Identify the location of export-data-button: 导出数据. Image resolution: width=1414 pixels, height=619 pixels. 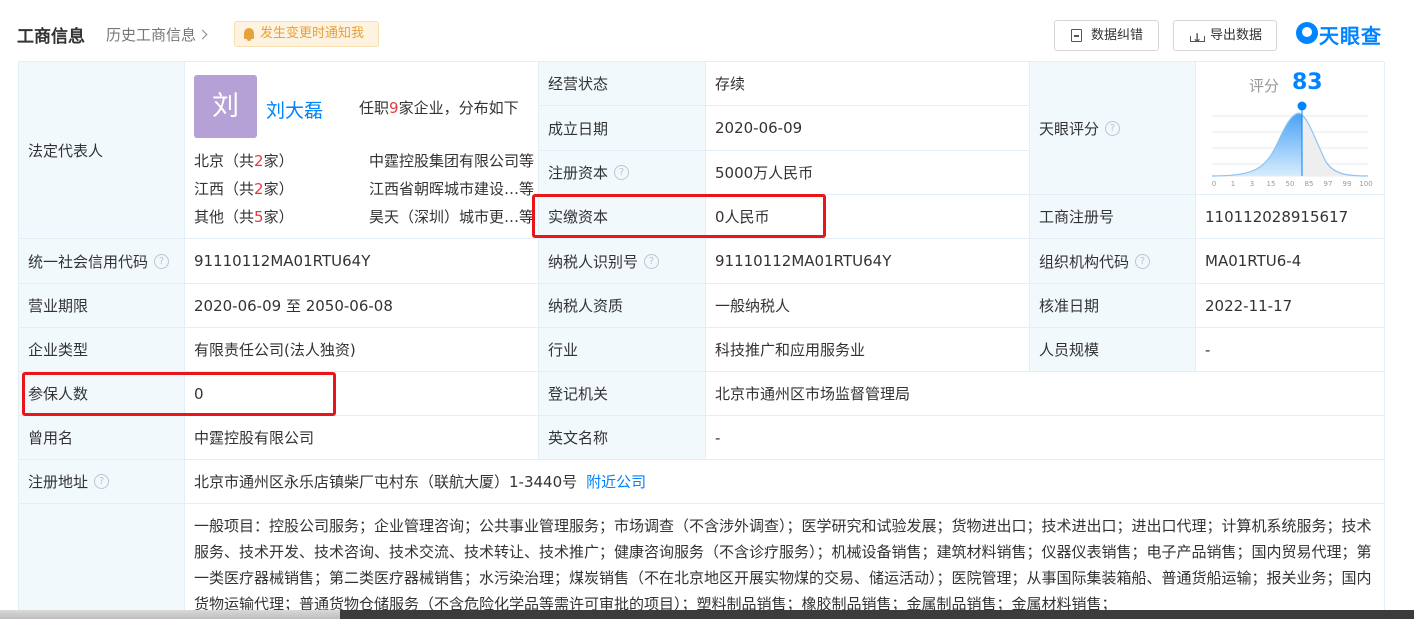
(1225, 36).